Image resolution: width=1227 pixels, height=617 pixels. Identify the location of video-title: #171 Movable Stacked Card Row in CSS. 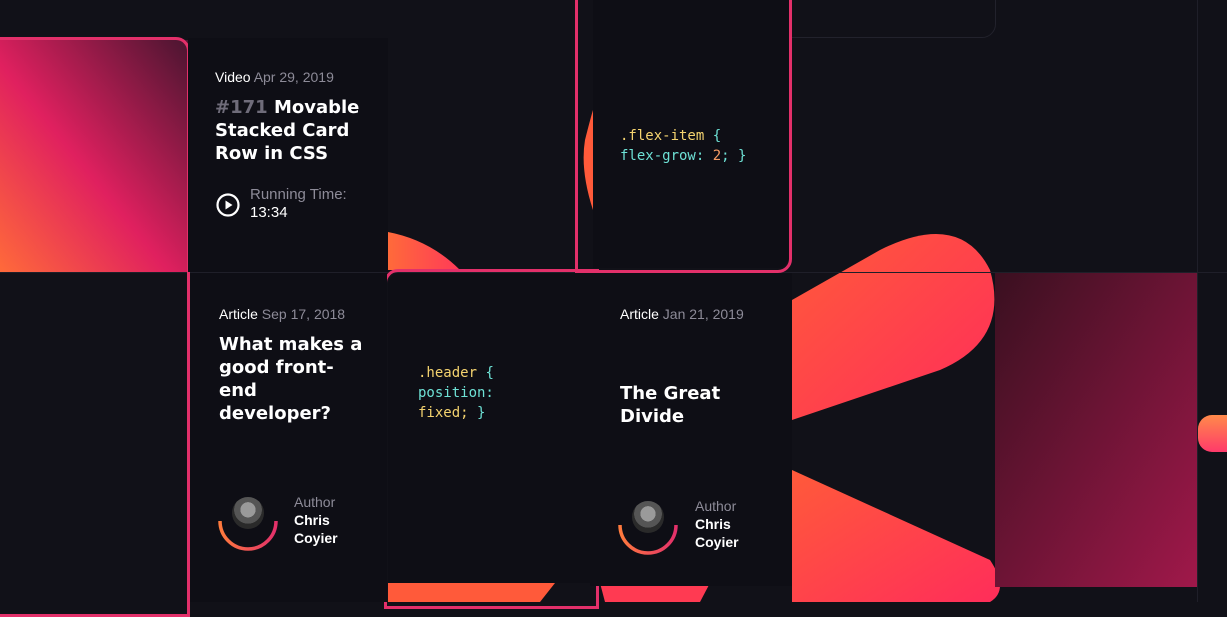
(300, 130).